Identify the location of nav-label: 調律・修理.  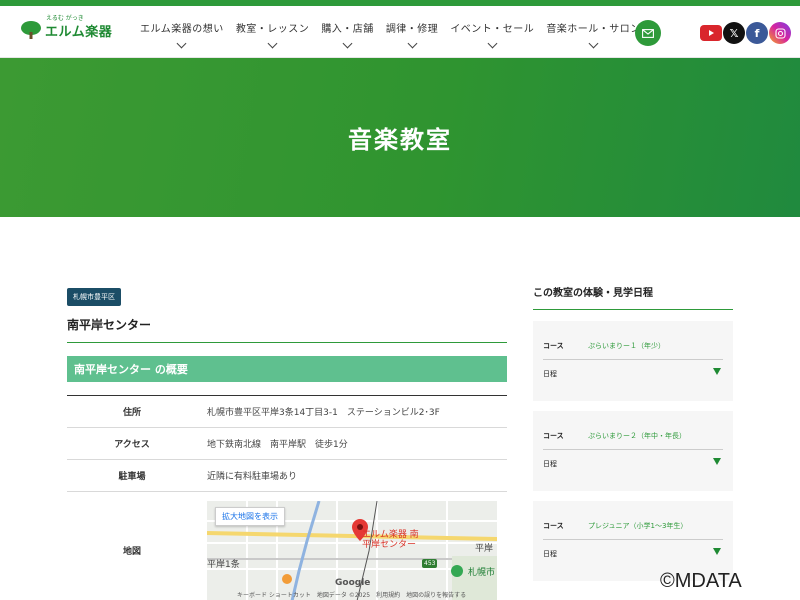
(412, 29).